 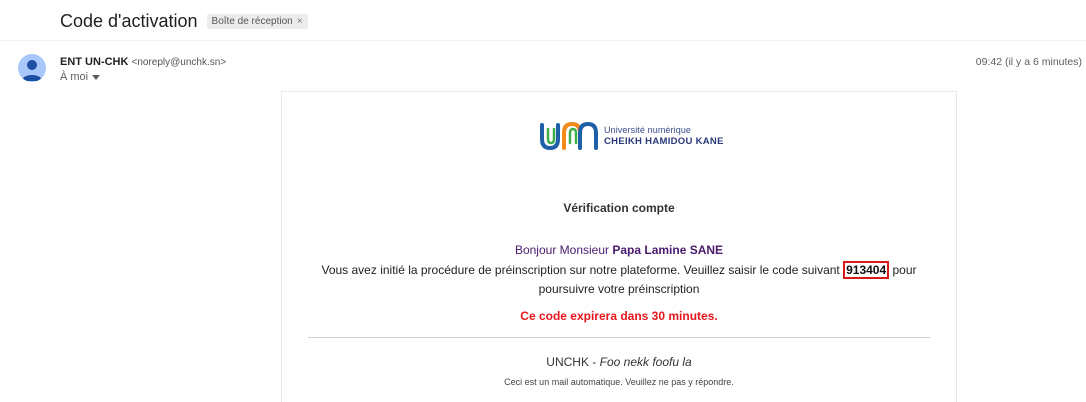 What do you see at coordinates (96, 77) in the screenshot?
I see `caret-down-icon` at bounding box center [96, 77].